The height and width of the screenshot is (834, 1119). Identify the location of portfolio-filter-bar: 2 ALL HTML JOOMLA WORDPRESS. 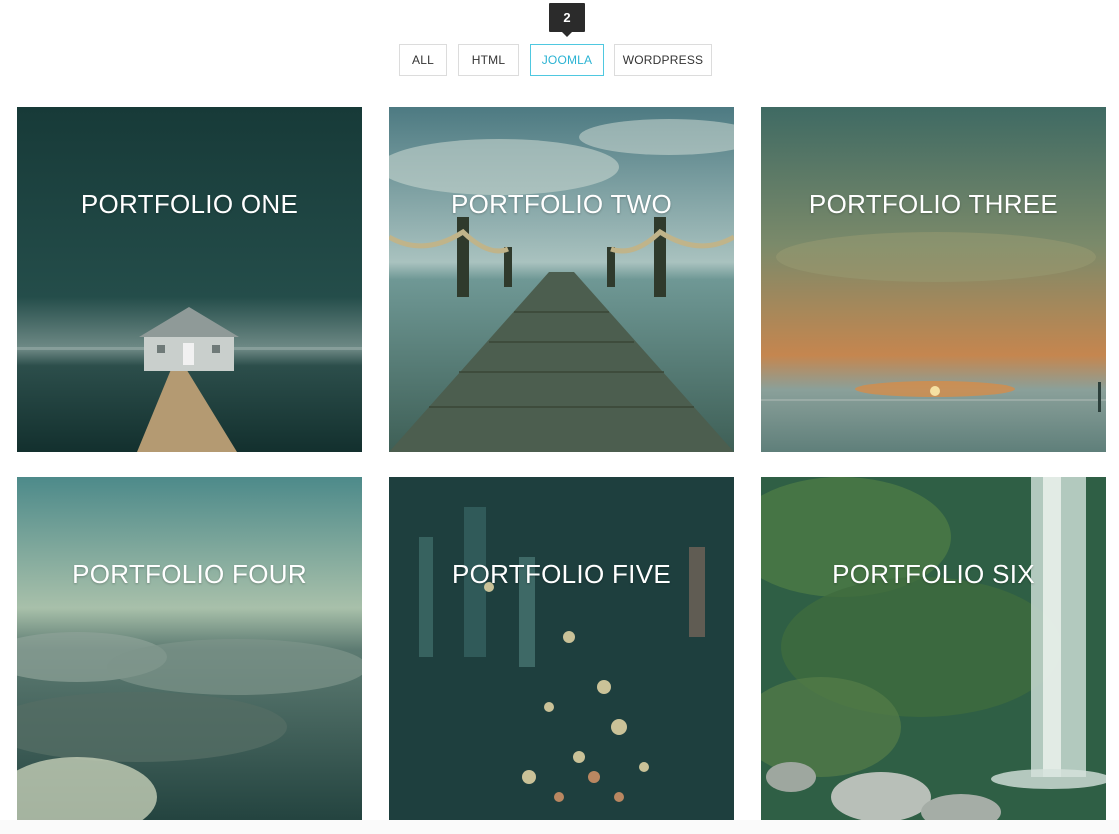
(559, 45).